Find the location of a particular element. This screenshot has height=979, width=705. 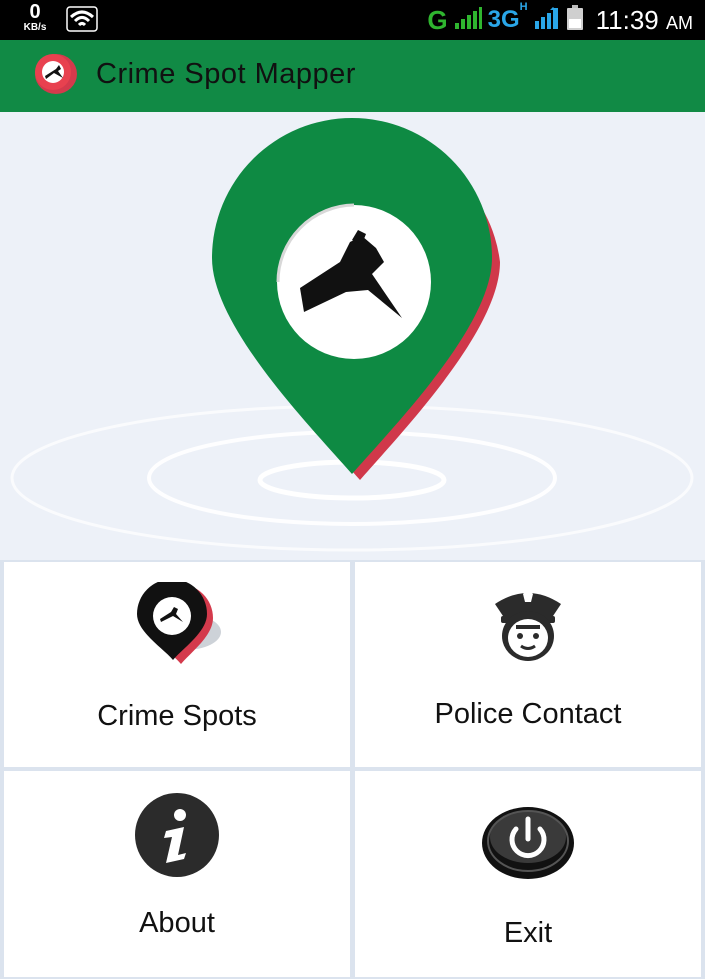

about-tile: About is located at coordinates (177, 874).